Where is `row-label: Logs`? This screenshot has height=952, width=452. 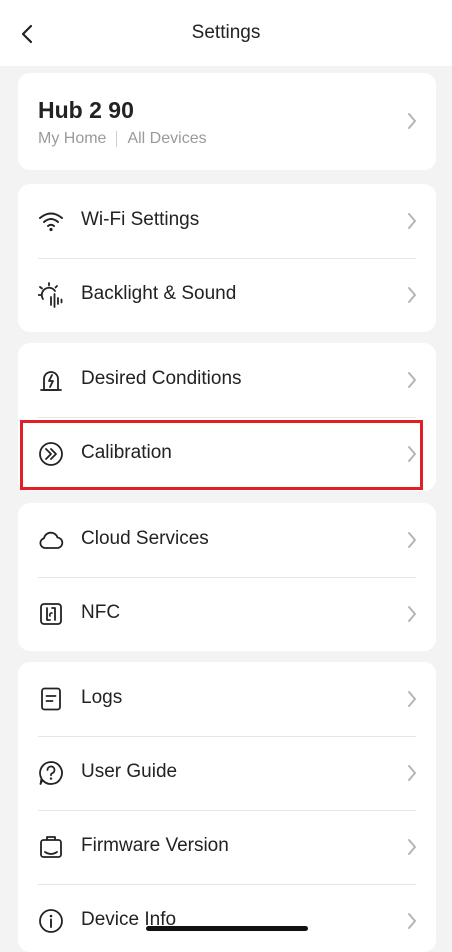
row-label: Logs is located at coordinates (102, 697).